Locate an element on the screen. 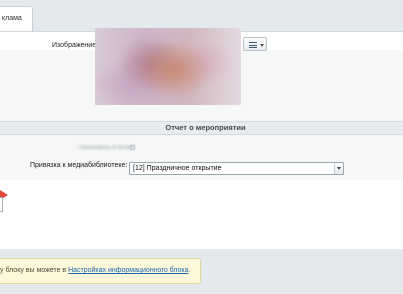 The image size is (403, 294). iblock-settings-link: Настройках информационного блока is located at coordinates (128, 270).